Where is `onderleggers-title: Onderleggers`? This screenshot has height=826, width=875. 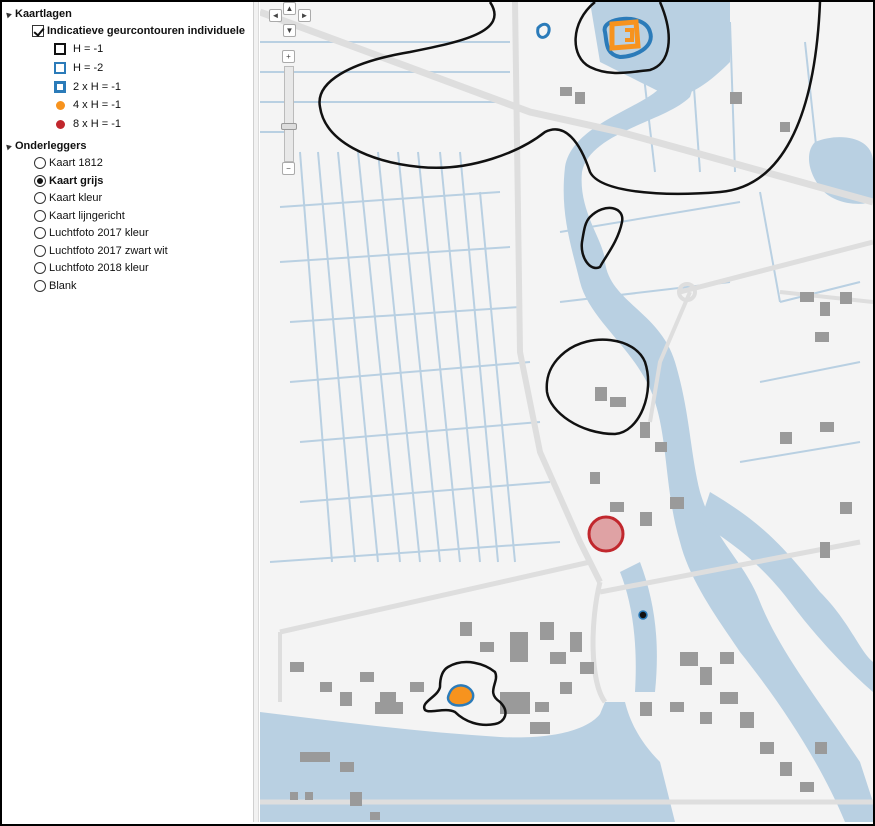 onderleggers-title: Onderleggers is located at coordinates (51, 146).